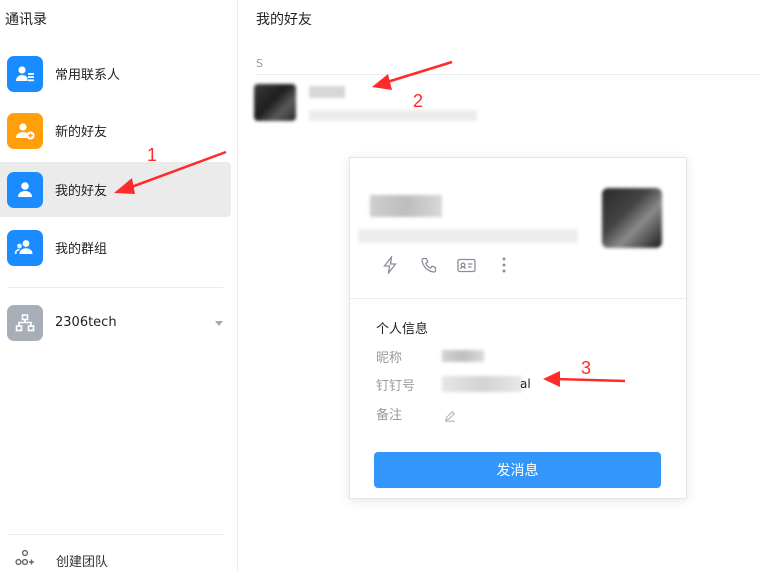 Image resolution: width=761 pixels, height=571 pixels. I want to click on annotation-number-3: 3, so click(586, 368).